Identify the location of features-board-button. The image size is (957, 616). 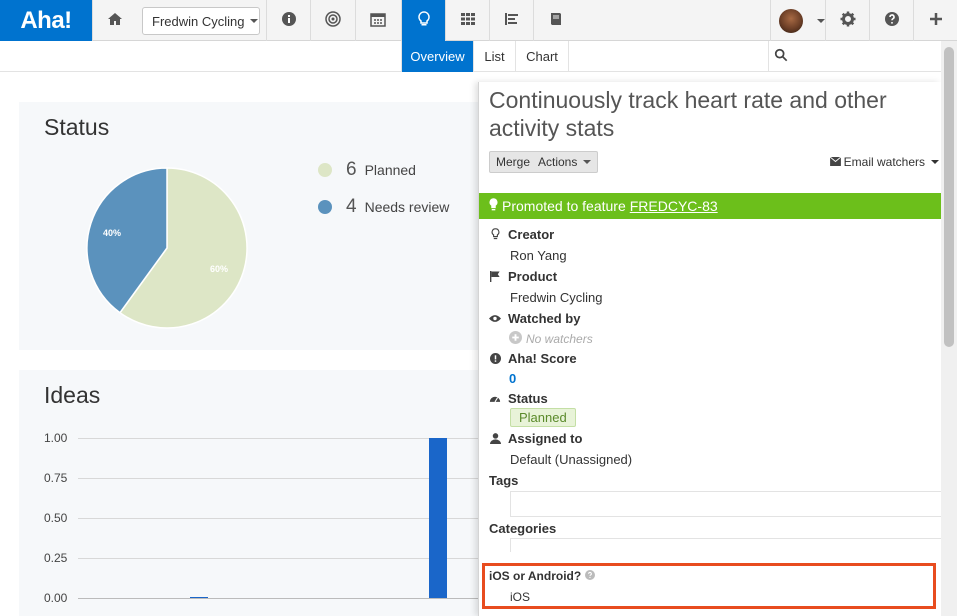
(467, 20).